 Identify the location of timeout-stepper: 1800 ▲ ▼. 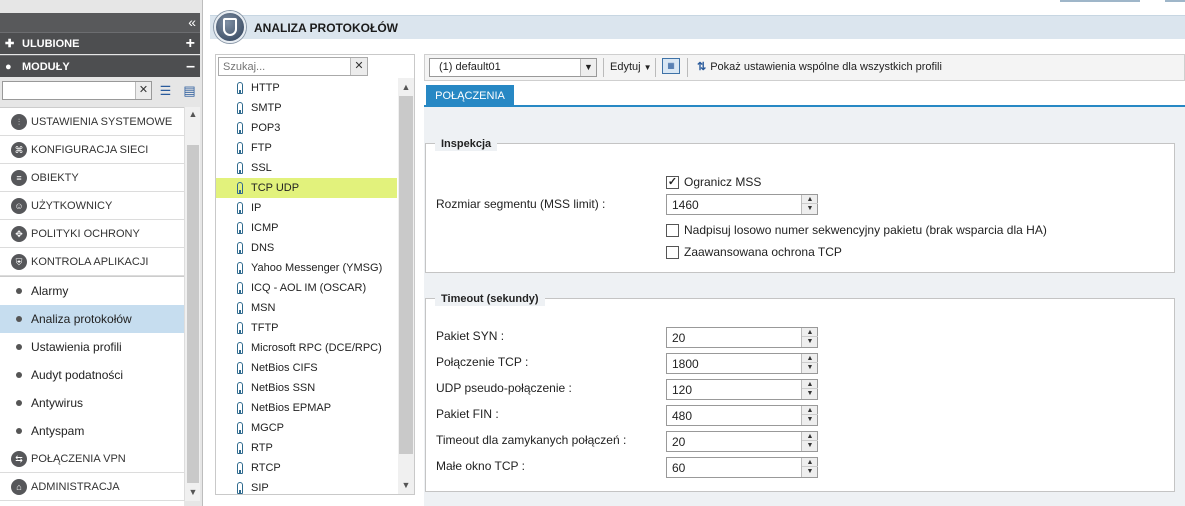
(742, 363).